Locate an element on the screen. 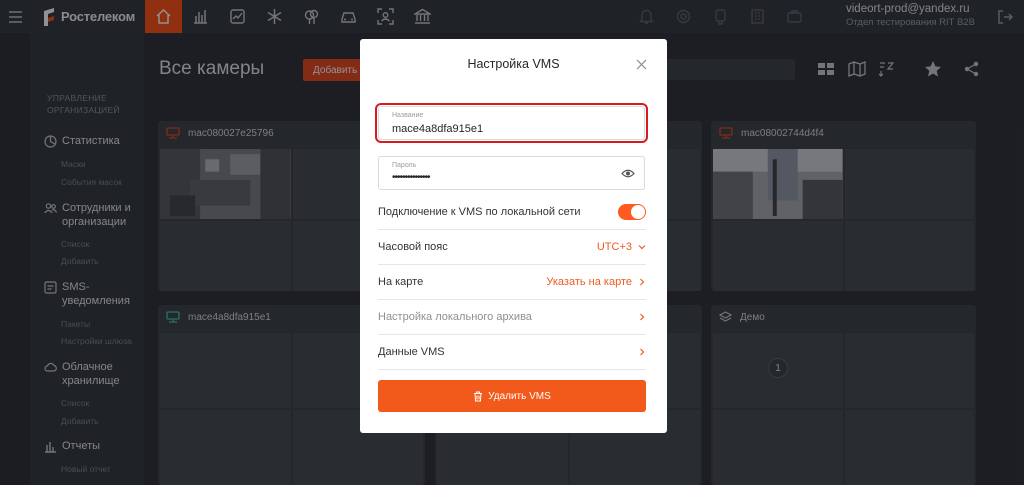 The image size is (1024, 485). map-label: На карте is located at coordinates (401, 282).